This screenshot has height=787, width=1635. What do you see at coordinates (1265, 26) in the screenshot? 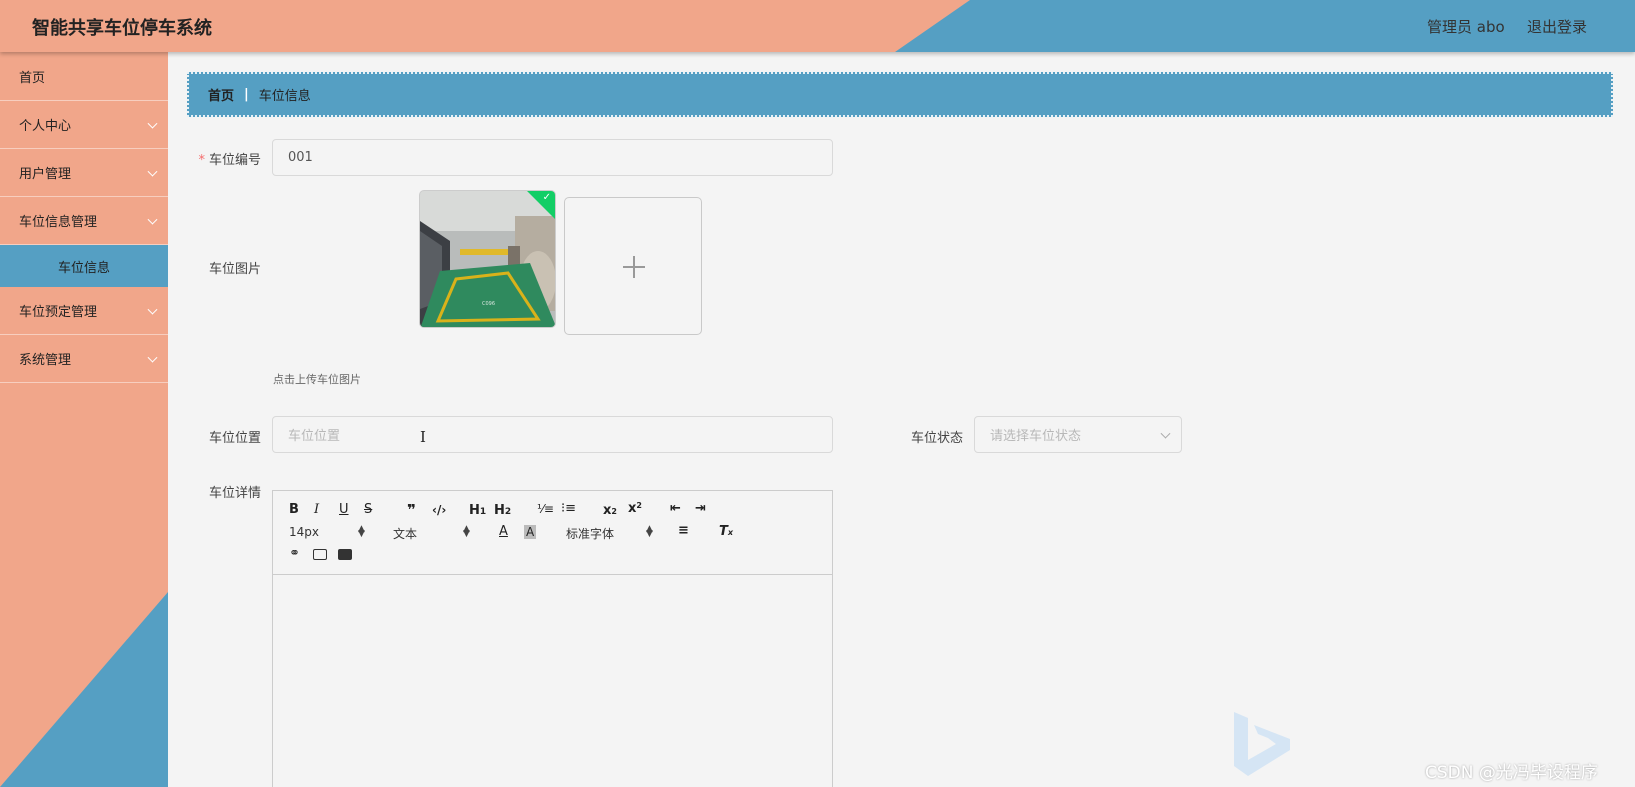
I see `header-accent` at bounding box center [1265, 26].